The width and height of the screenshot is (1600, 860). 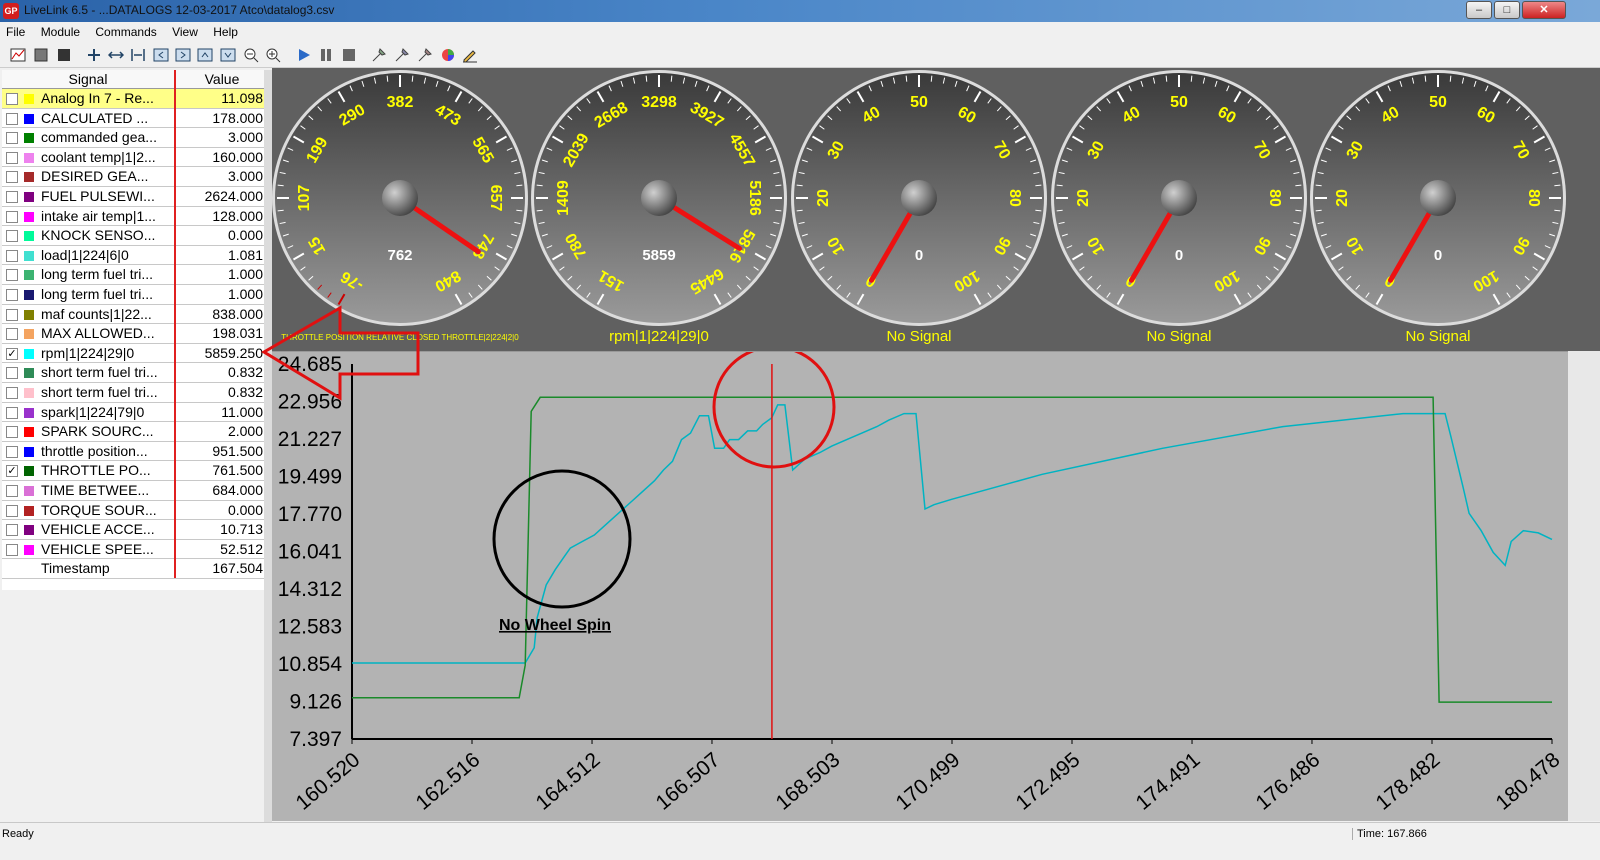 What do you see at coordinates (228, 55) in the screenshot?
I see `down-icon` at bounding box center [228, 55].